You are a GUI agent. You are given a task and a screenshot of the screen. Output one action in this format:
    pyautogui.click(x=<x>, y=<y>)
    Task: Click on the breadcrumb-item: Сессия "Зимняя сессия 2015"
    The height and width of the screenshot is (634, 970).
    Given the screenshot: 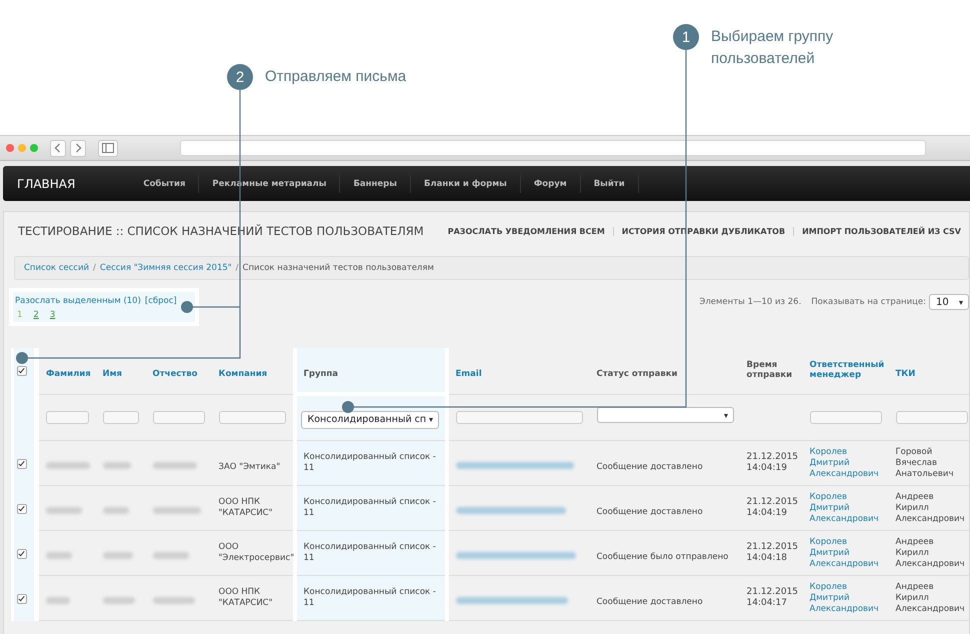 What is the action you would take?
    pyautogui.click(x=166, y=268)
    